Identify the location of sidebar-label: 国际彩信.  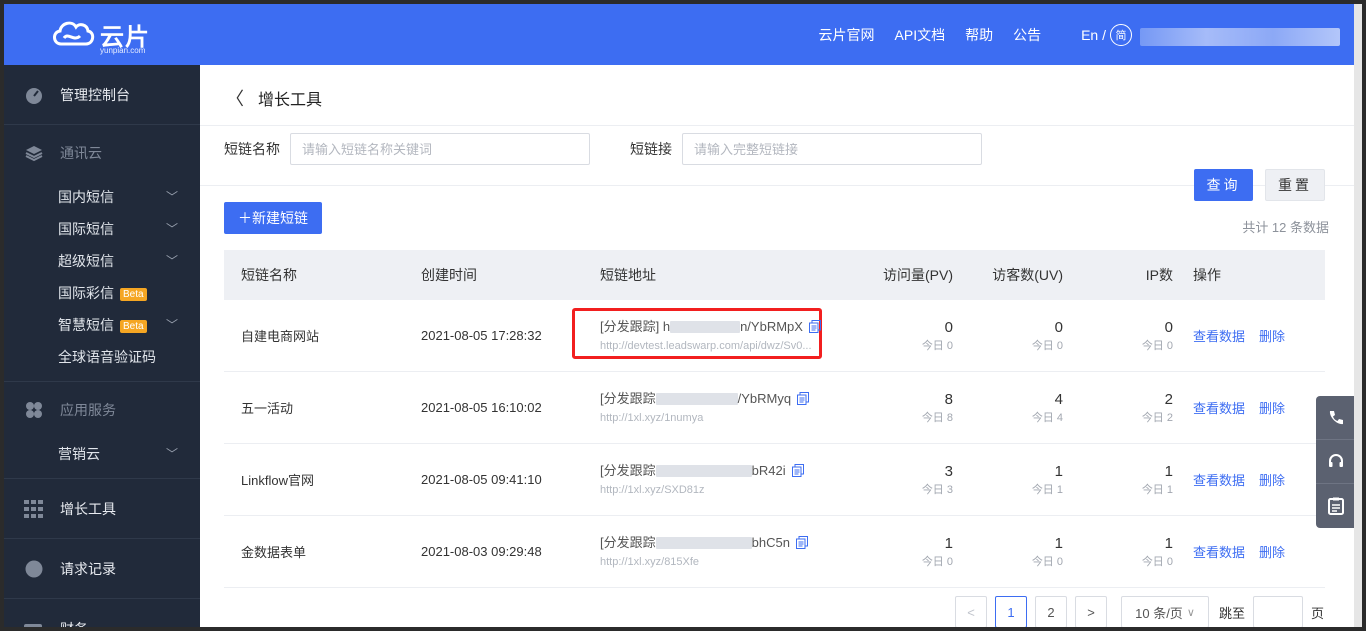
(86, 293).